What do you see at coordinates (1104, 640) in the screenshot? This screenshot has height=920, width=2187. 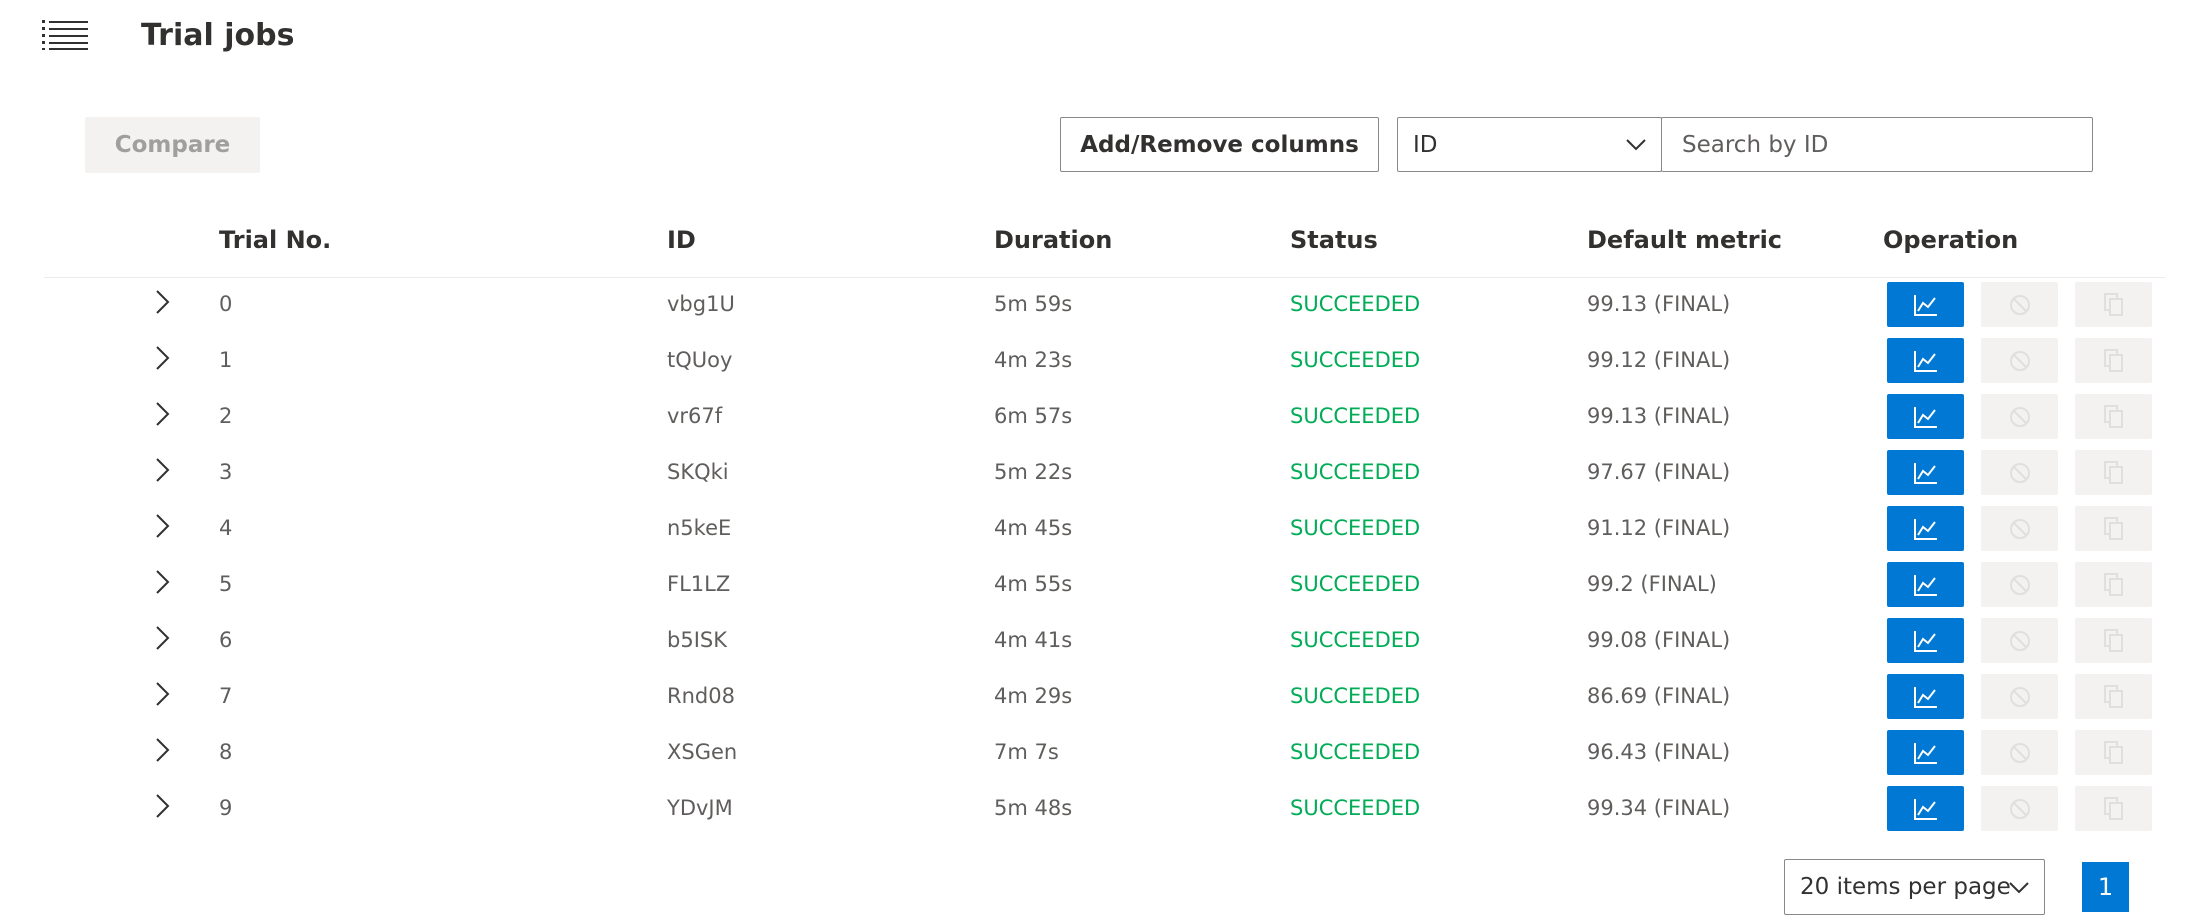 I see `table-row: 6 b5ISK 4m 41s SUCCEEDED 99.08 (FINAL)` at bounding box center [1104, 640].